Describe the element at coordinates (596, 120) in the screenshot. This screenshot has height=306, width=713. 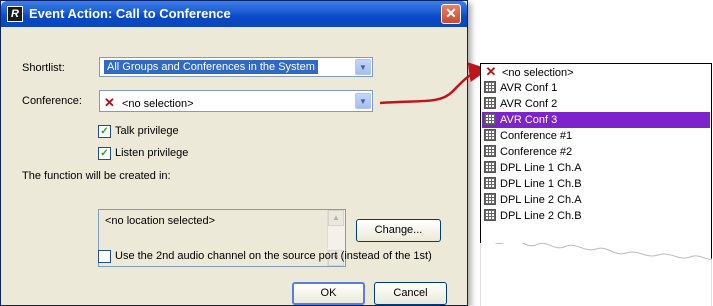
I see `list-item-selected: AVR Conf 3` at that location.